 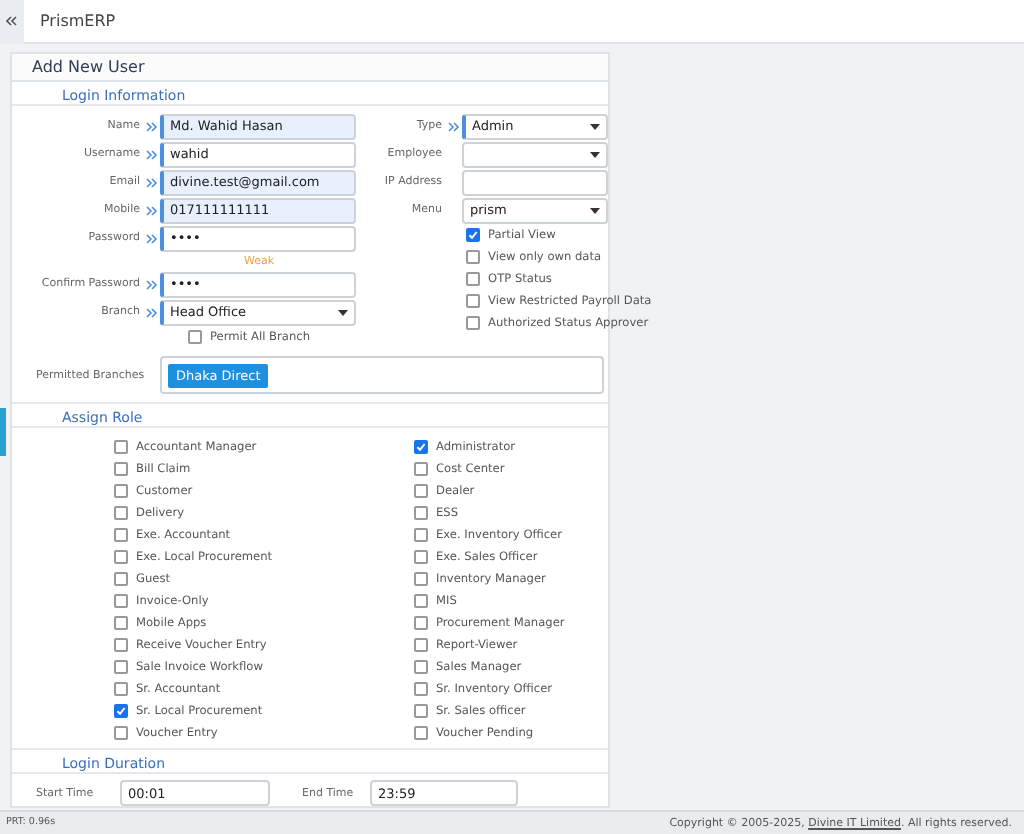 I want to click on app-title: PrismERP, so click(x=78, y=21).